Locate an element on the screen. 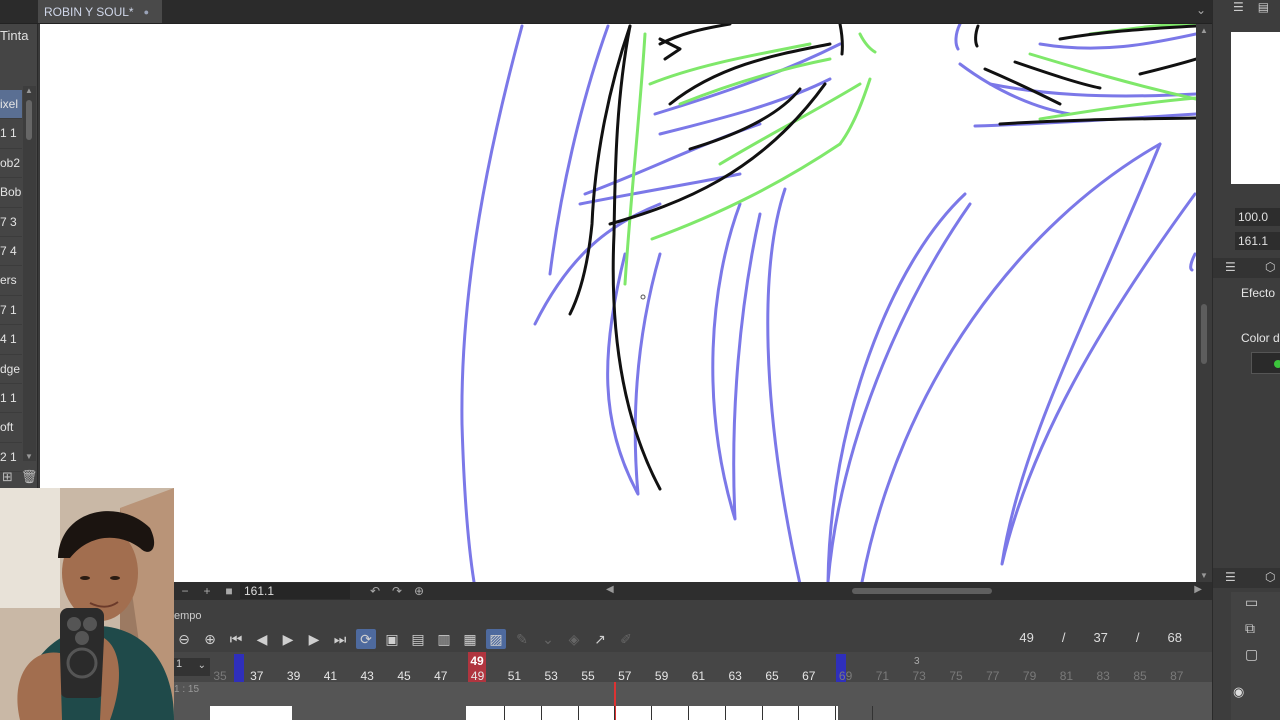  brush-list-item: ers is located at coordinates (11, 281).